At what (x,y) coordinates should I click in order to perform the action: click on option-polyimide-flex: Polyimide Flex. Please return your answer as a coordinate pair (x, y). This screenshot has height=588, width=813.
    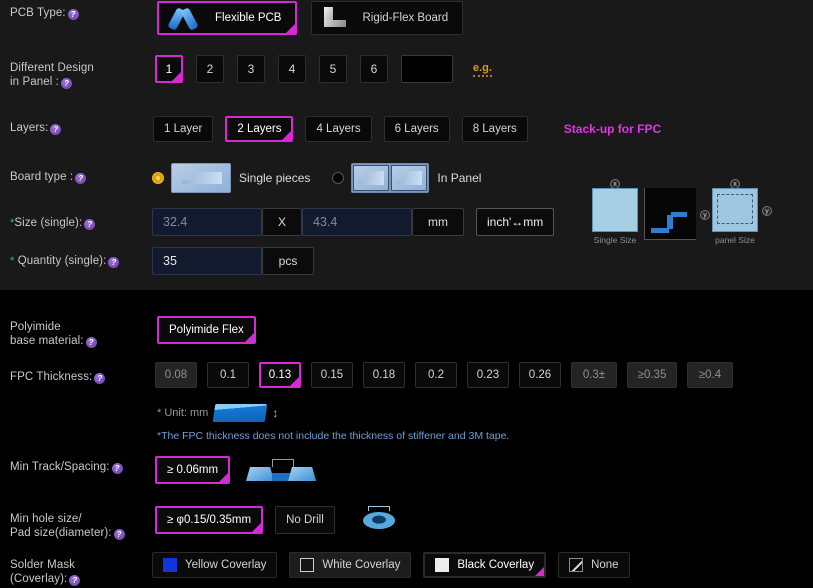
    Looking at the image, I should click on (206, 330).